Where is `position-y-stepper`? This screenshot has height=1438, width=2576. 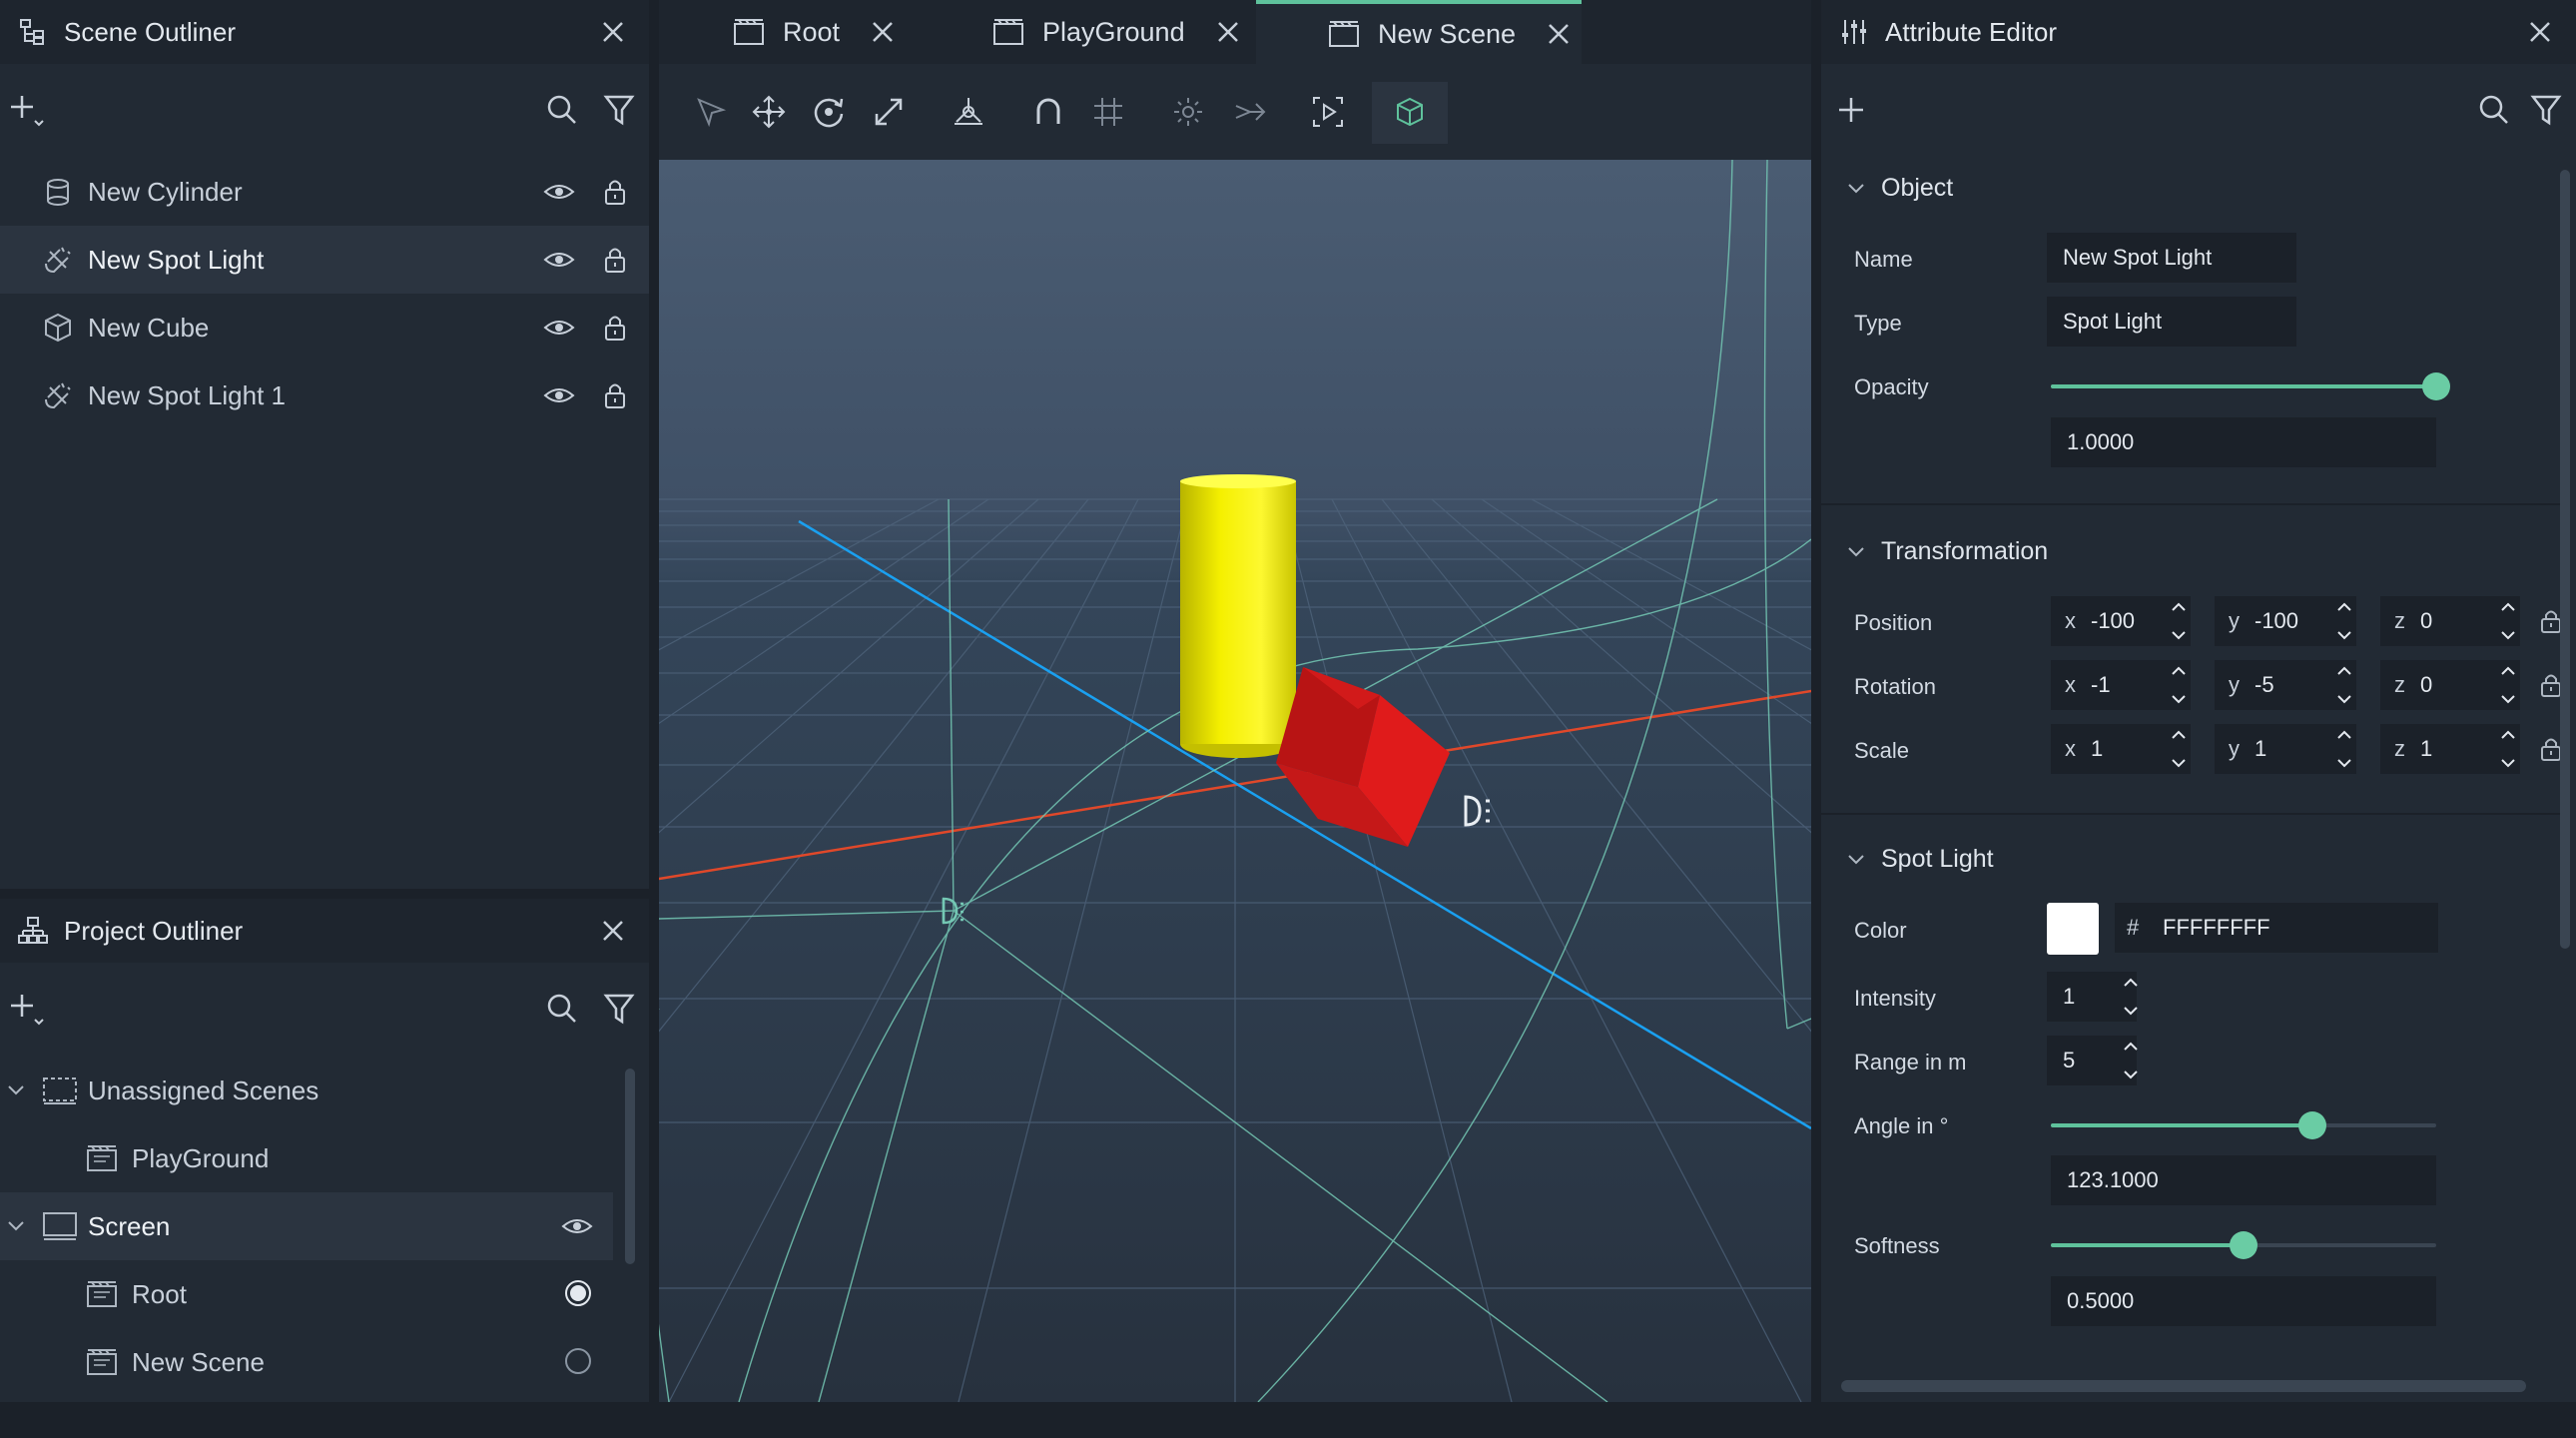
position-y-stepper is located at coordinates (2344, 621).